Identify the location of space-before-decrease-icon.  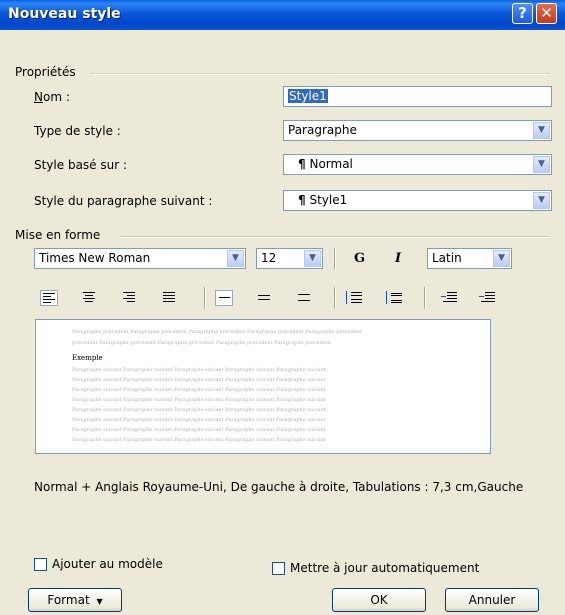
(394, 298).